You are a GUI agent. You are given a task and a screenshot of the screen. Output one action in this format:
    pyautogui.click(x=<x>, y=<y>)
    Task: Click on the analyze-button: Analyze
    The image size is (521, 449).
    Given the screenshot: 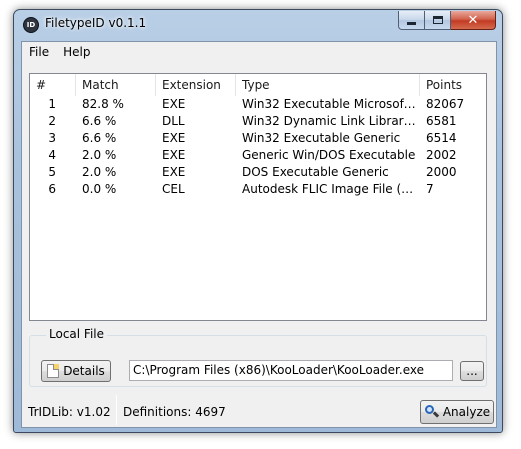 What is the action you would take?
    pyautogui.click(x=457, y=412)
    